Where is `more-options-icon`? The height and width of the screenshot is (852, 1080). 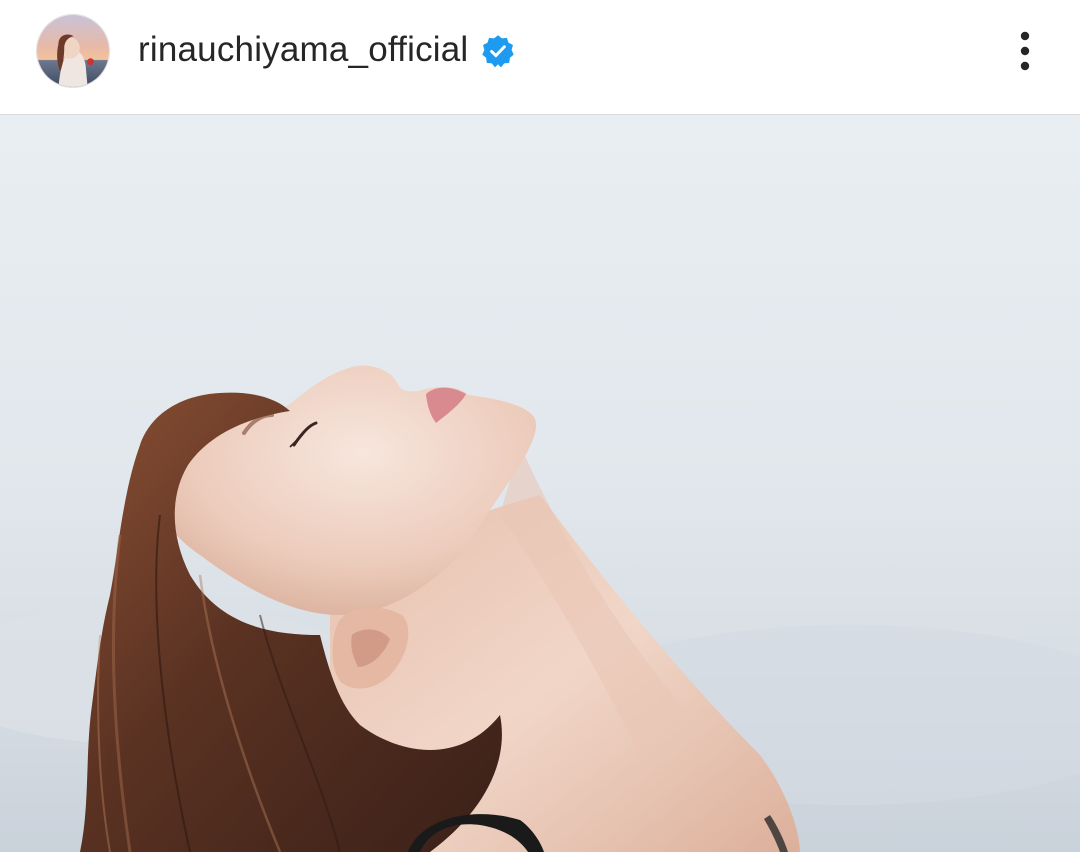
more-options-icon is located at coordinates (1025, 51).